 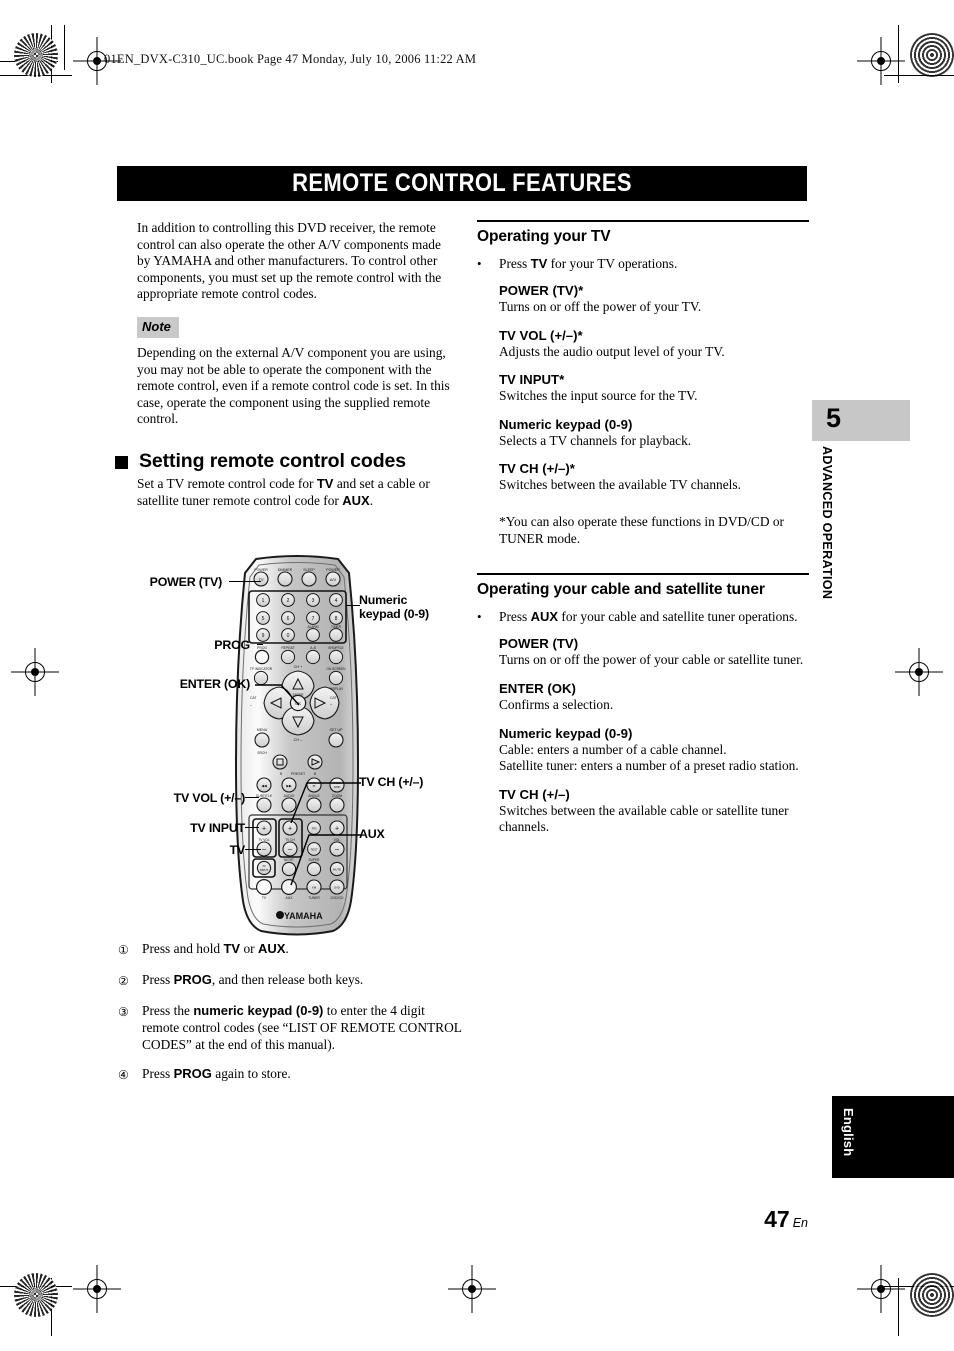 I want to click on svg-text: AUX, so click(x=290, y=898).